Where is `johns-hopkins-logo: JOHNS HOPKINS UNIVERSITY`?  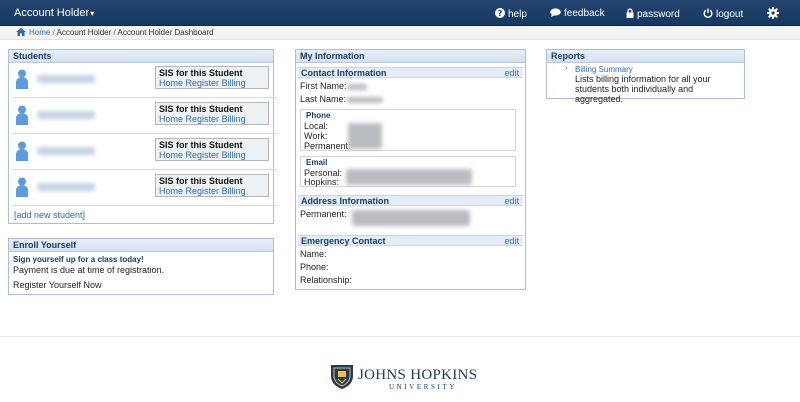 johns-hopkins-logo: JOHNS HOPKINS UNIVERSITY is located at coordinates (403, 378).